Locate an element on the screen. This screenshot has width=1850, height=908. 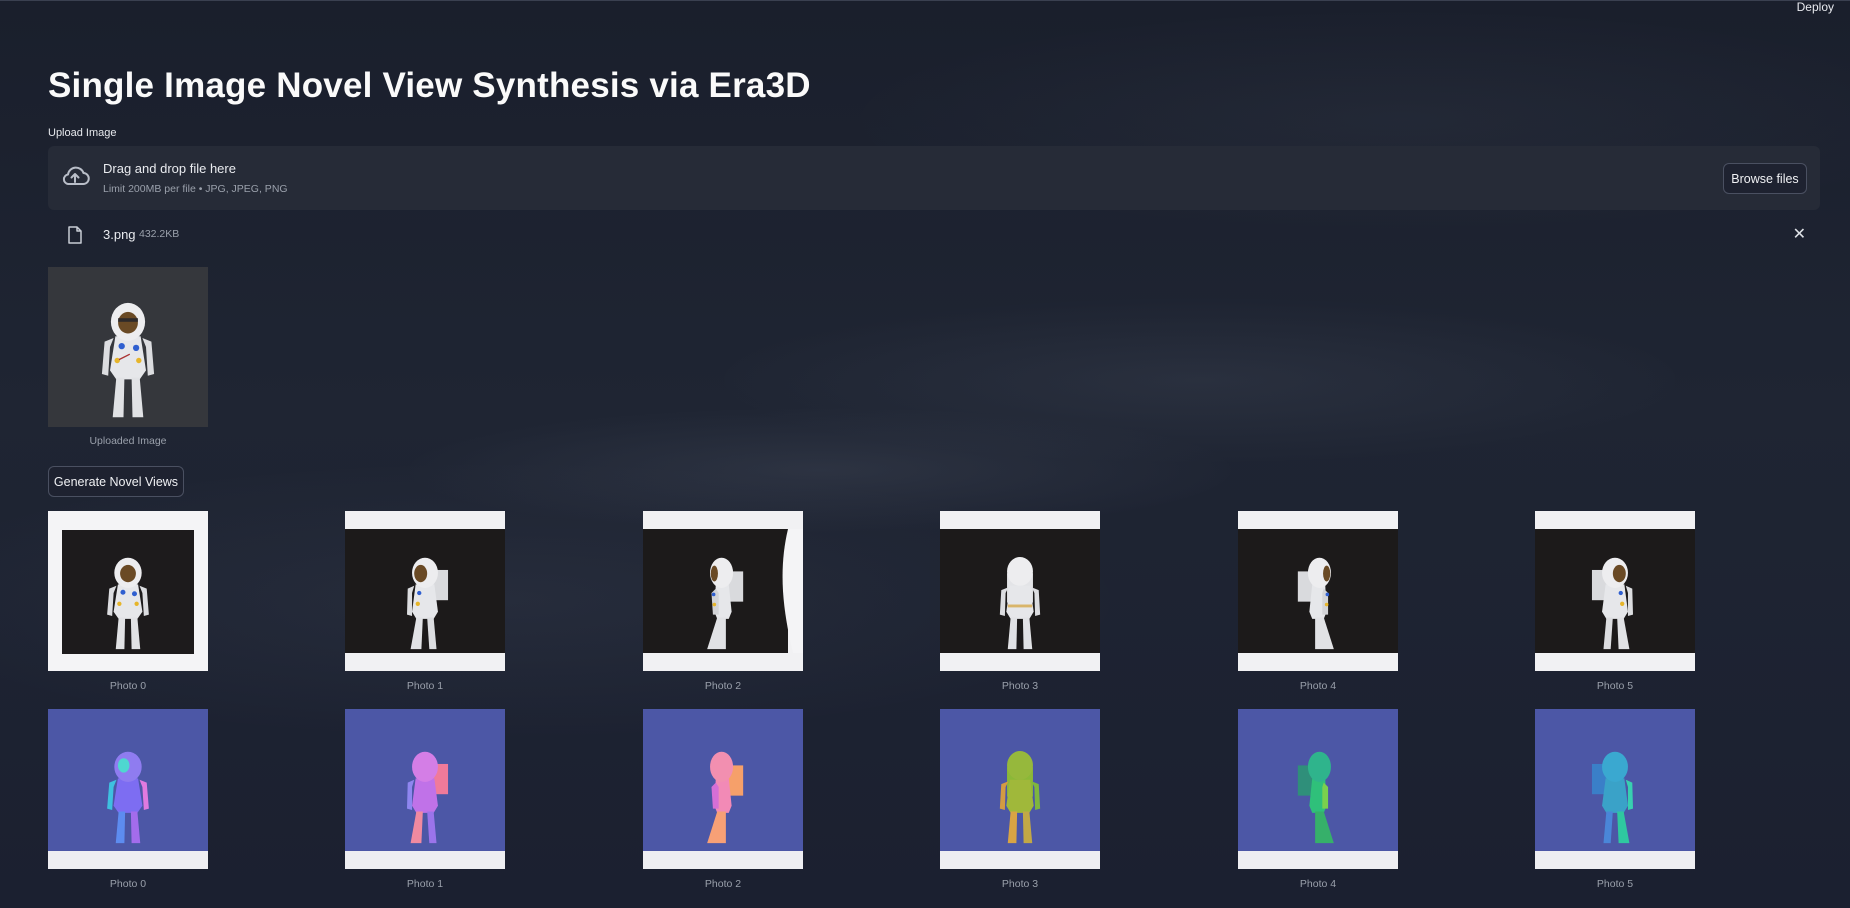
normal-map-caption: Photo 3 is located at coordinates (1020, 884).